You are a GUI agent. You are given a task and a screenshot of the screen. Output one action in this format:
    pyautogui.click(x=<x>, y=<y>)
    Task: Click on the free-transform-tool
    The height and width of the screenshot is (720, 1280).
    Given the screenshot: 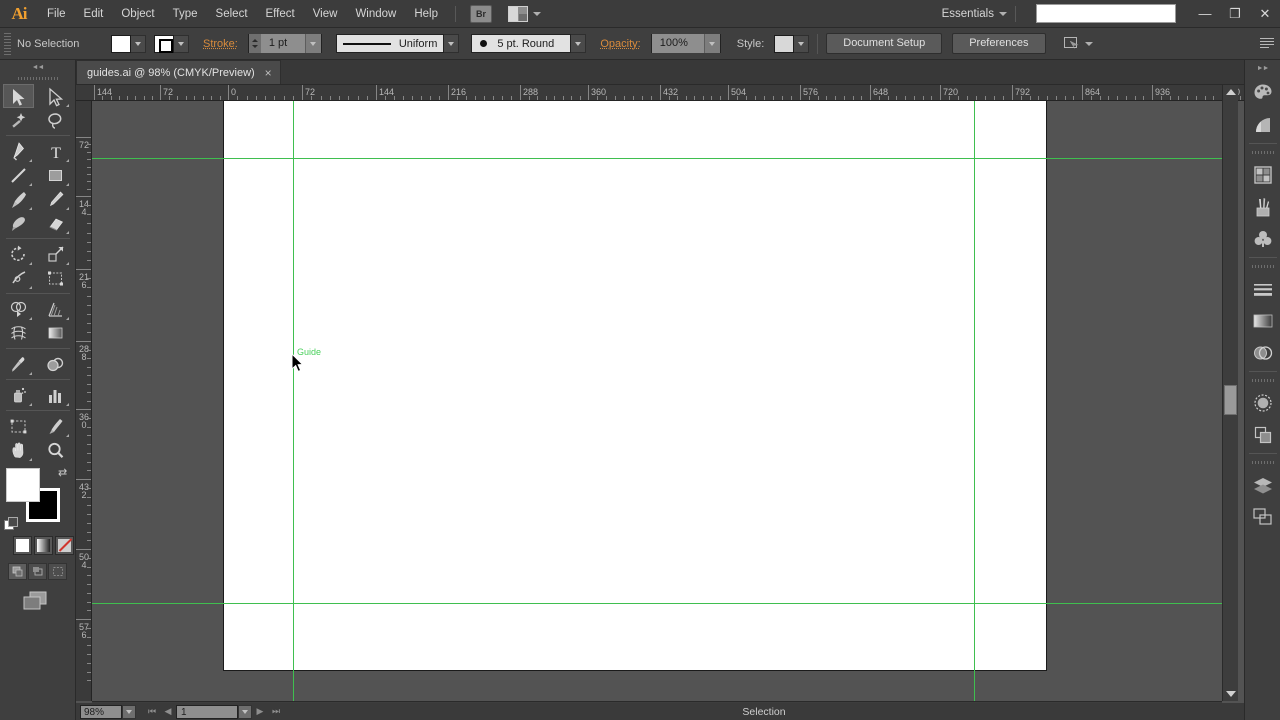 What is the action you would take?
    pyautogui.click(x=55, y=278)
    